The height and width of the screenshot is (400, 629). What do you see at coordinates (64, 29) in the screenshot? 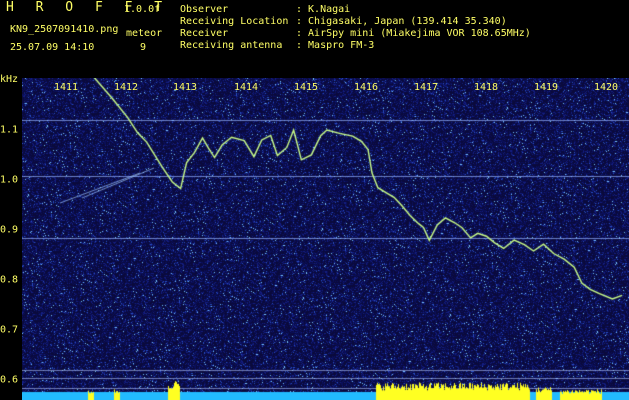
I see `file-name: KN9_2507091410.png` at bounding box center [64, 29].